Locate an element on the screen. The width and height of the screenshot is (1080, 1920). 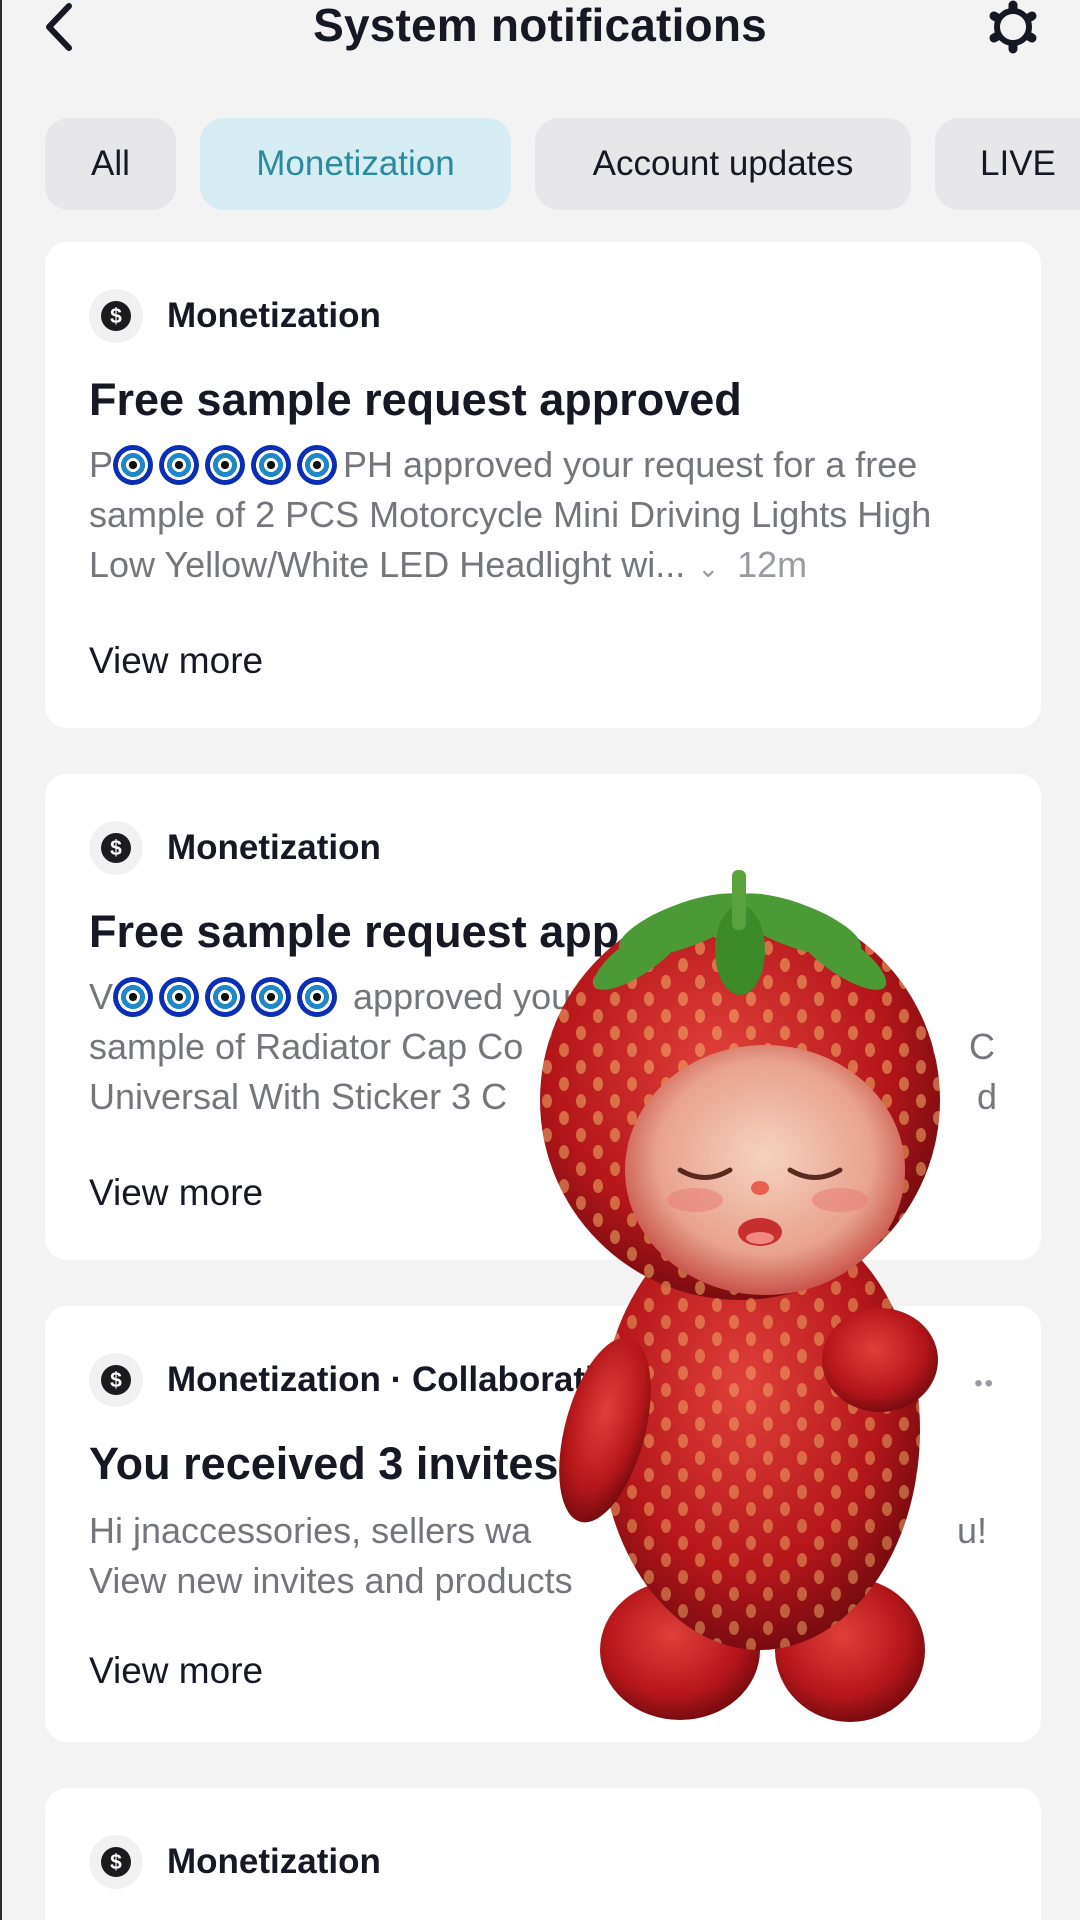
body-prefix: V is located at coordinates (101, 996).